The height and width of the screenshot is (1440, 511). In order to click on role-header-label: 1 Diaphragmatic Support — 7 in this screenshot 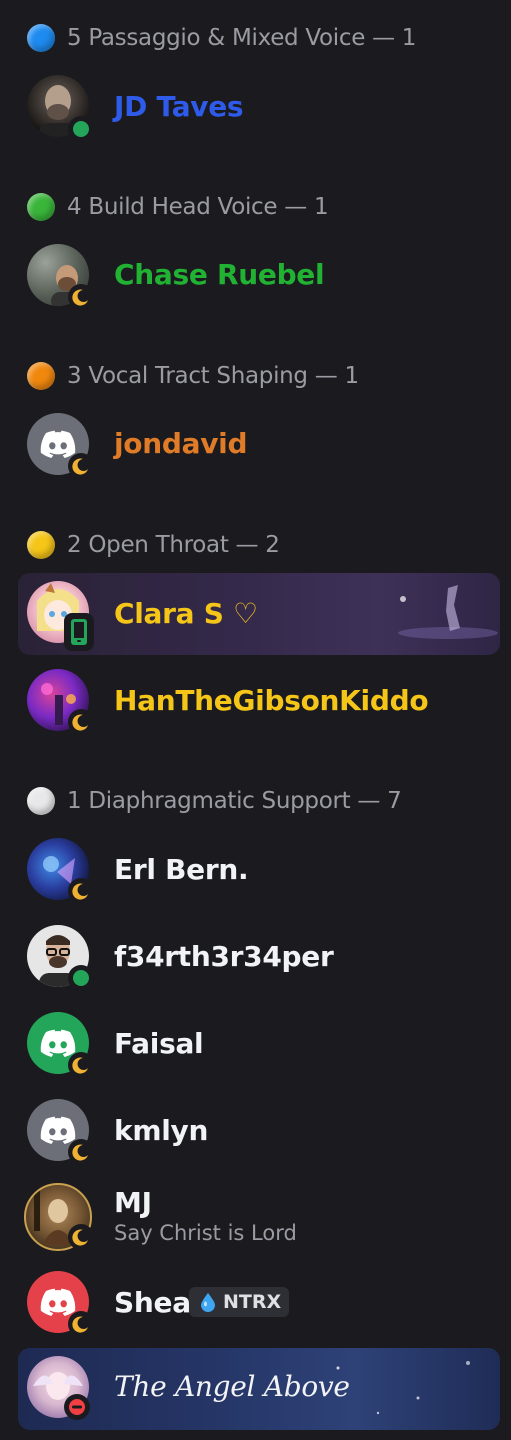, I will do `click(234, 801)`.